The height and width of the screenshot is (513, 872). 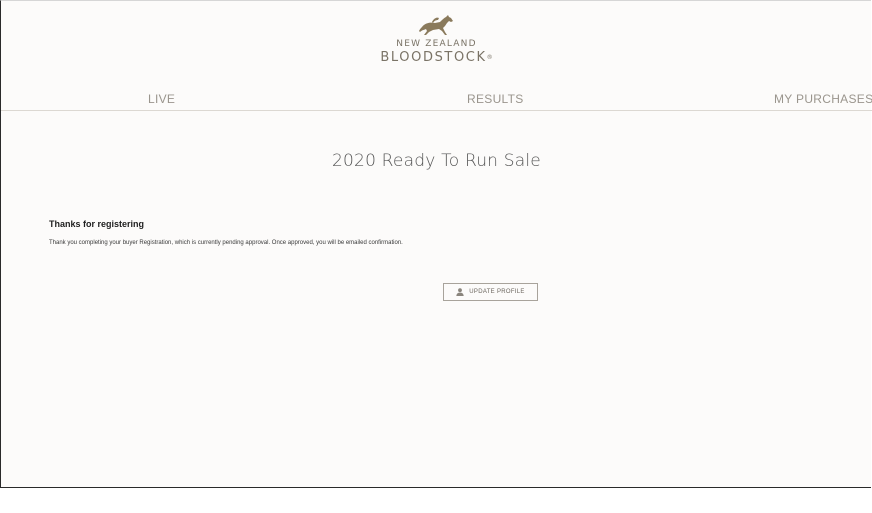 What do you see at coordinates (497, 292) in the screenshot?
I see `update-profile-label: UPDATE PROFILE` at bounding box center [497, 292].